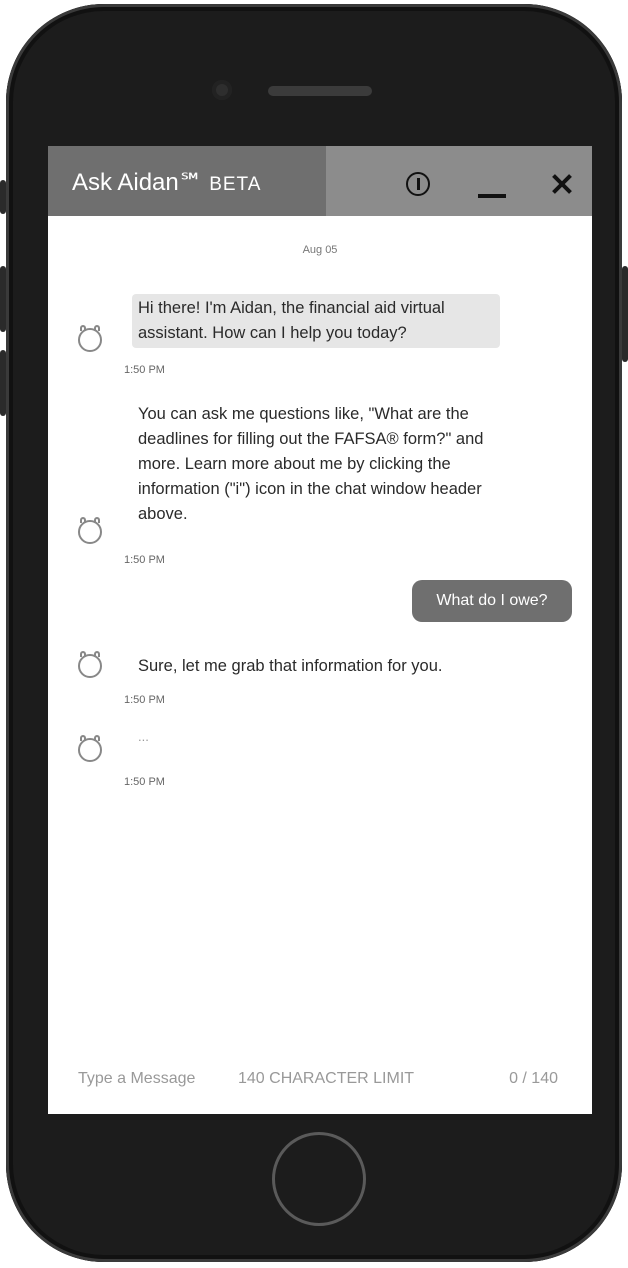  I want to click on volume-down-button, so click(3, 383).